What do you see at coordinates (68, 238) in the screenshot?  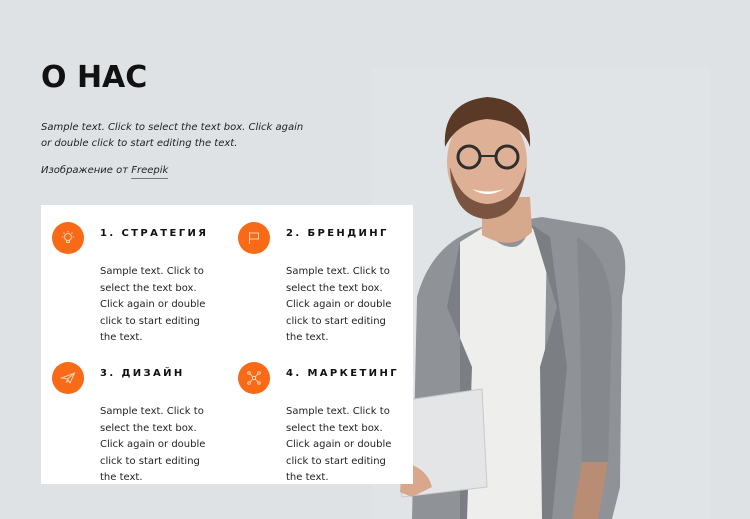 I see `lightbulb-icon` at bounding box center [68, 238].